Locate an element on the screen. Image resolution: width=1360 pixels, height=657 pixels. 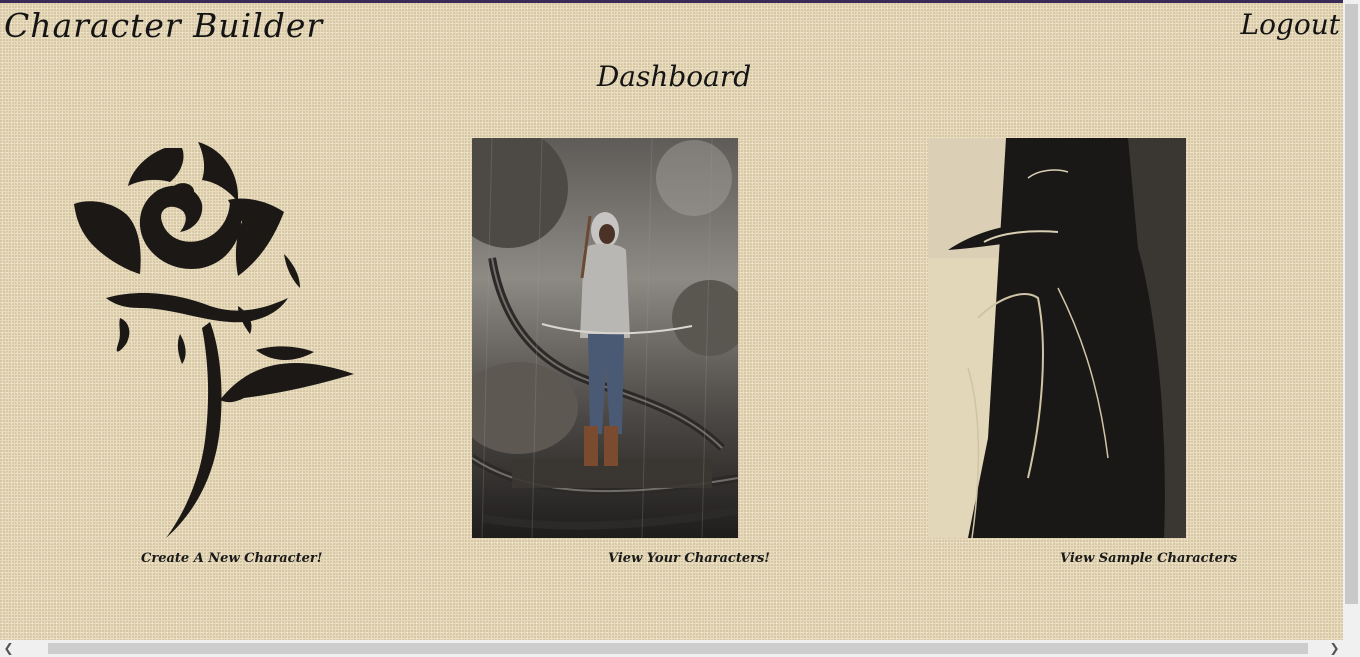
top-border is located at coordinates (680, 1).